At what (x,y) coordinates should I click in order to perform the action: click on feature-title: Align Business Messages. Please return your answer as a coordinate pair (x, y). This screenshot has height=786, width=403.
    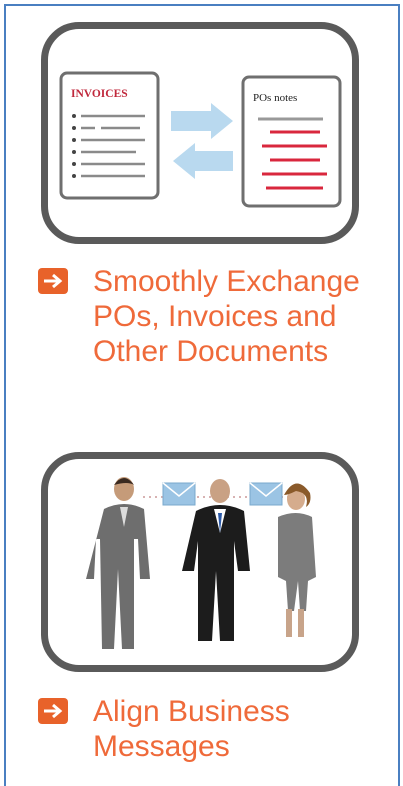
    Looking at the image, I should click on (191, 729).